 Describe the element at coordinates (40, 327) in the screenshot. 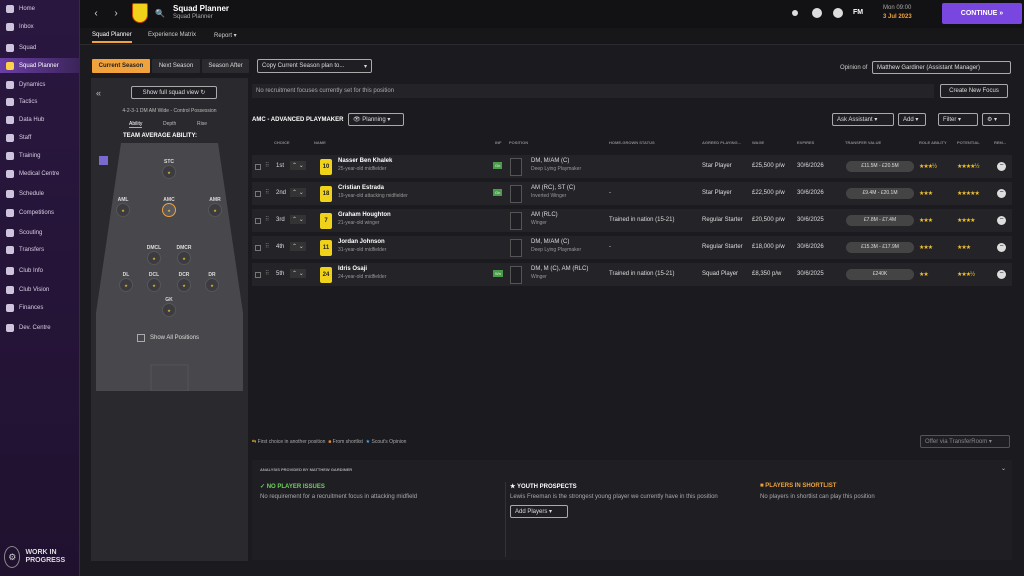

I see `sidebar-item-dev-centre: Dev. Centre` at that location.